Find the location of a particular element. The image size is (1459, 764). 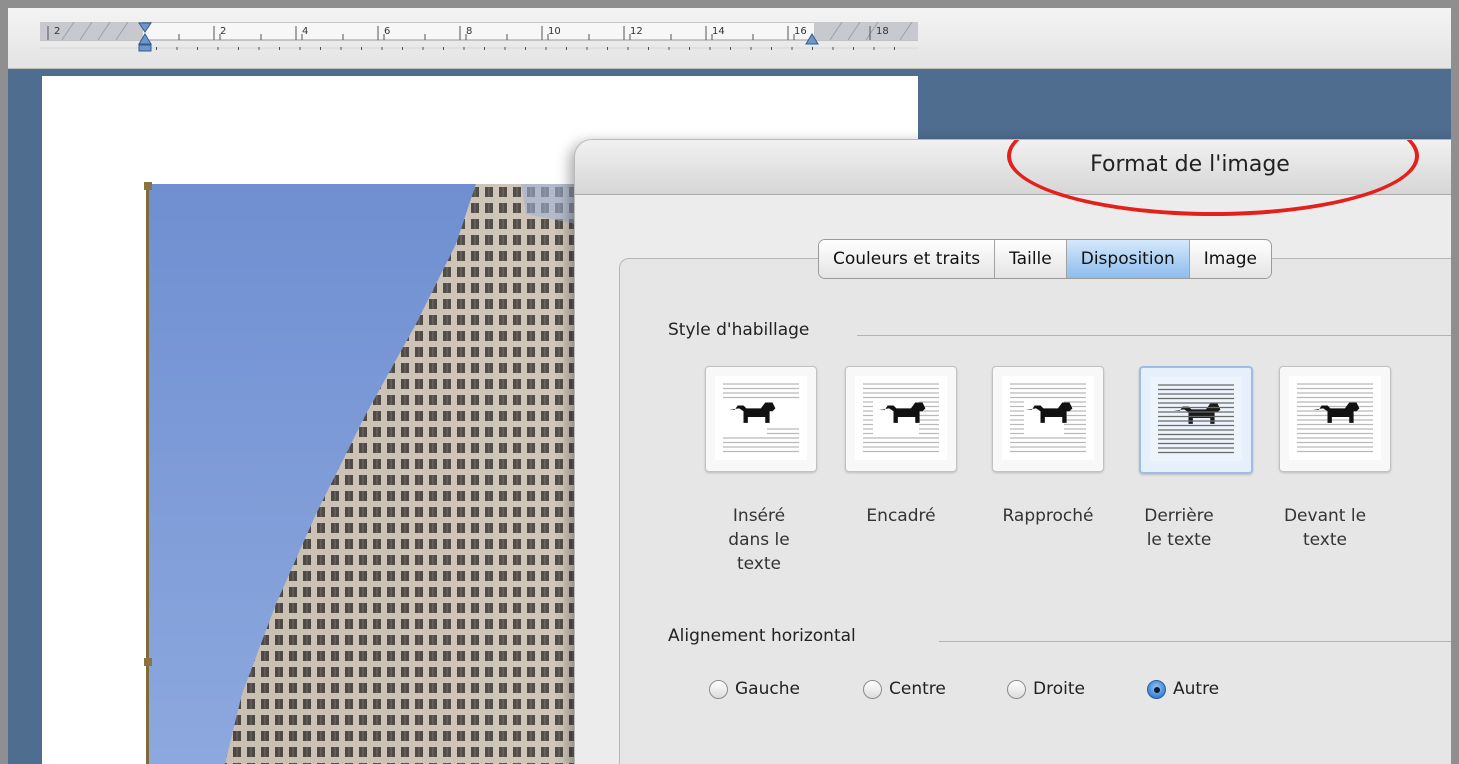

ruler-graphic: 2 2 4 6 8 10 12 14 16 18 is located at coordinates (479, 37).